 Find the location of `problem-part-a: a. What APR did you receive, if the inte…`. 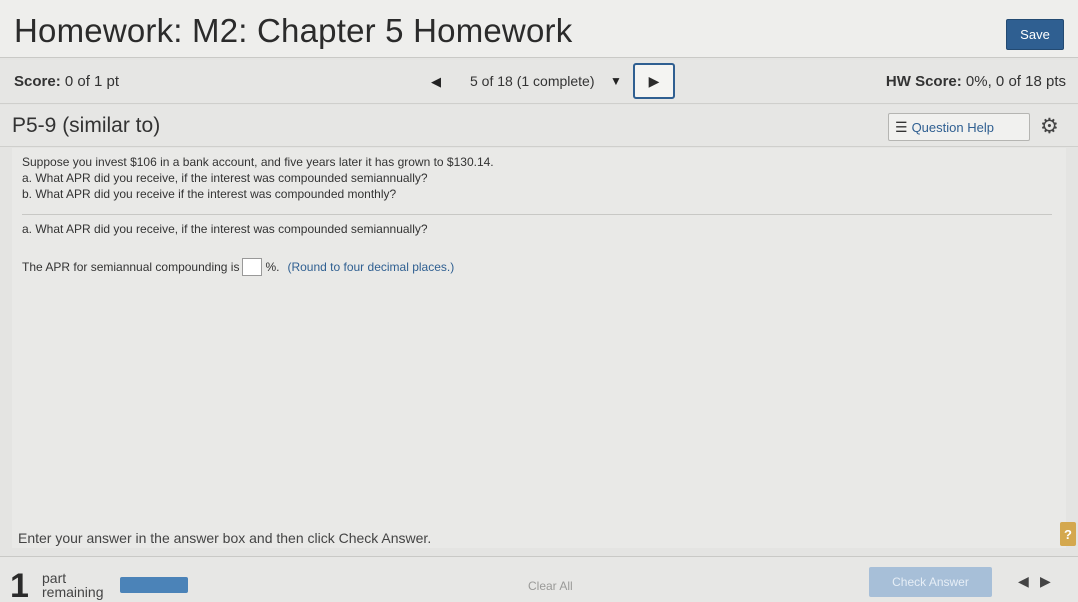

problem-part-a: a. What APR did you receive, if the inte… is located at coordinates (225, 178).